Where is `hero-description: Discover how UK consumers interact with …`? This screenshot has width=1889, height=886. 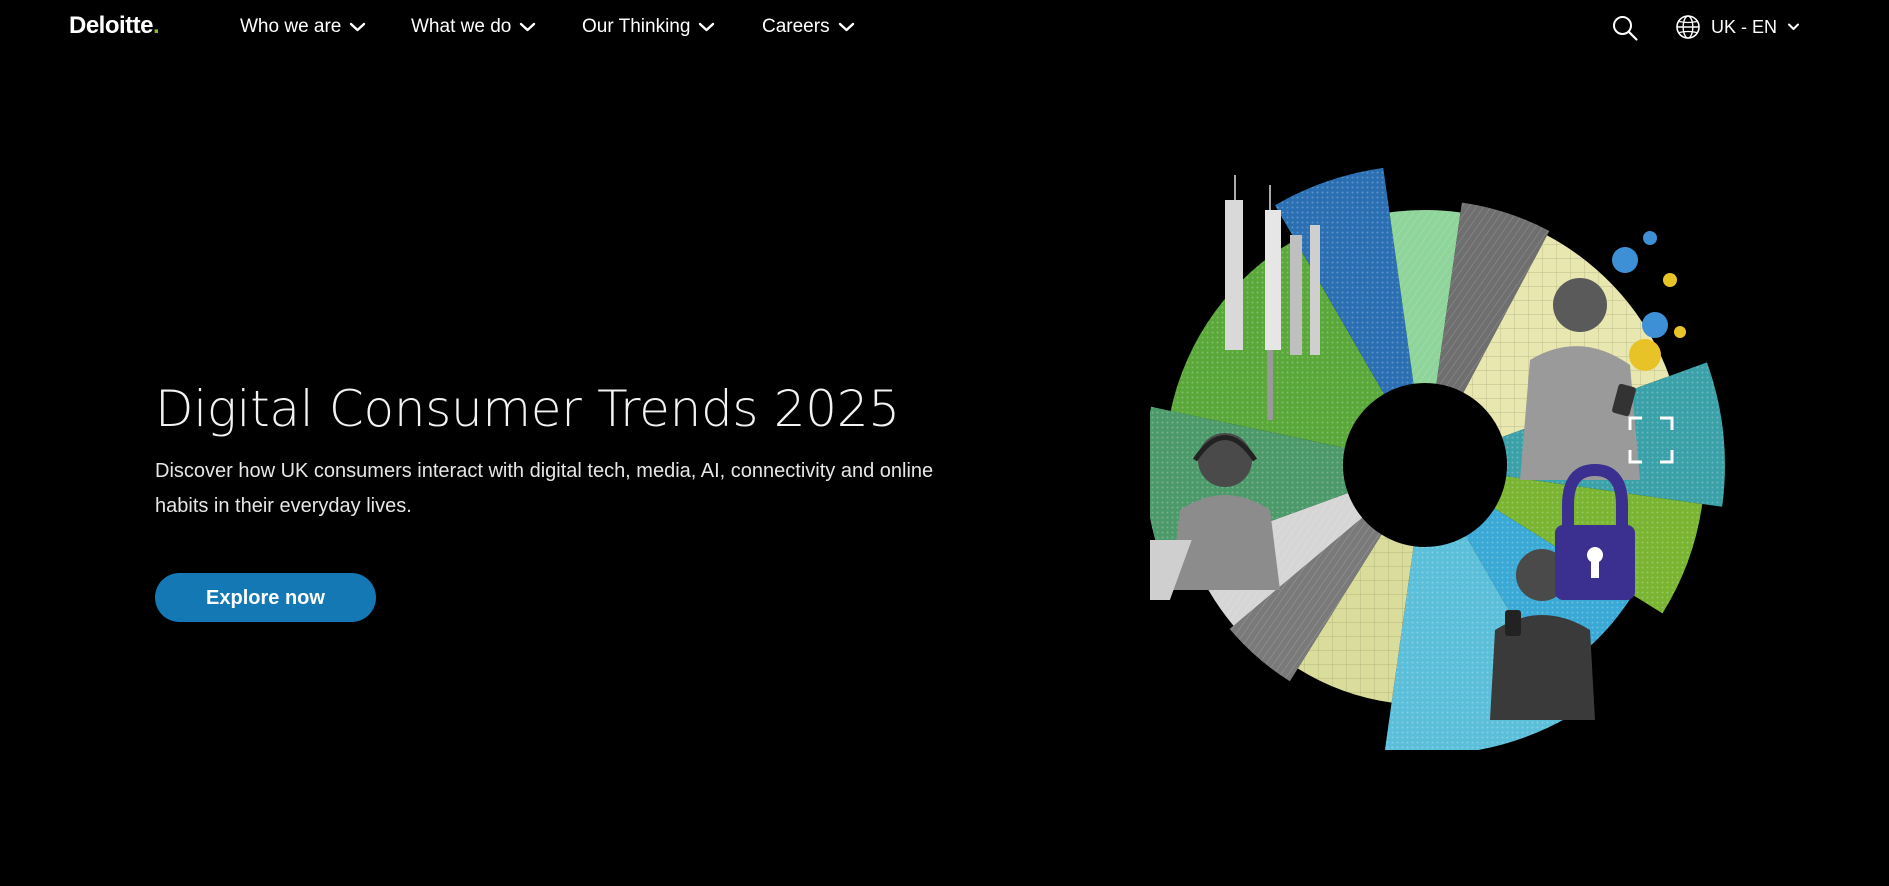
hero-description: Discover how UK consumers interact with … is located at coordinates (544, 488).